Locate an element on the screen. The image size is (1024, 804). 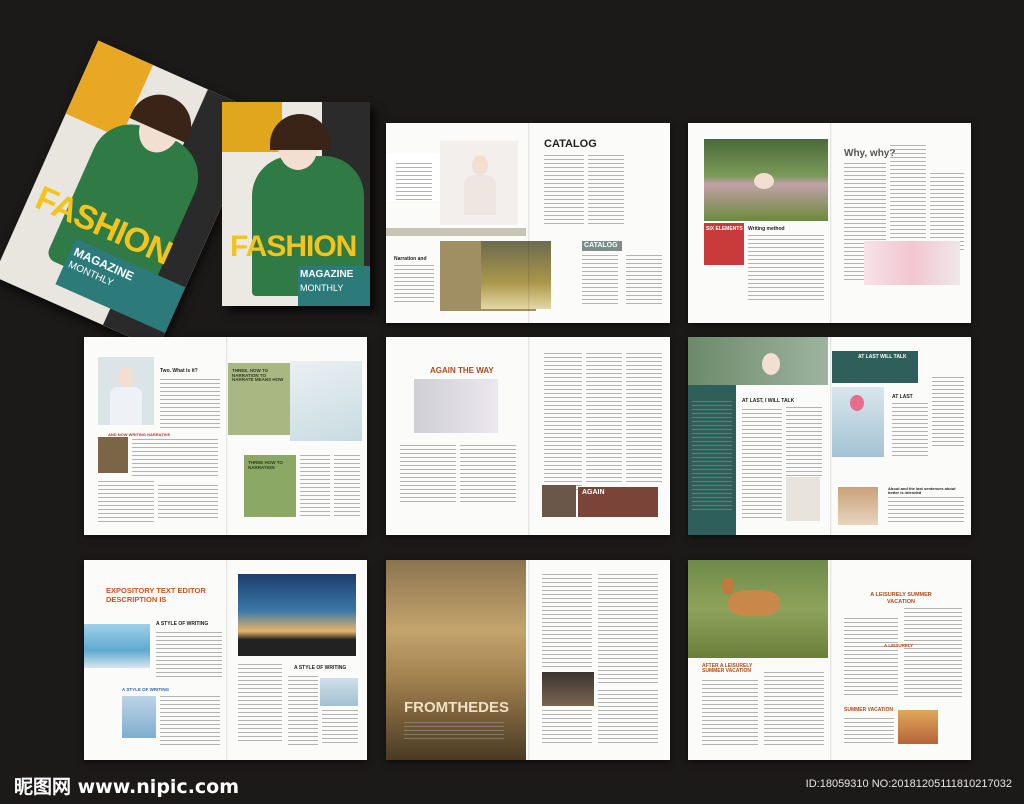
watermark-logo: 昵图网 www.nipic.com is located at coordinates (127, 787).